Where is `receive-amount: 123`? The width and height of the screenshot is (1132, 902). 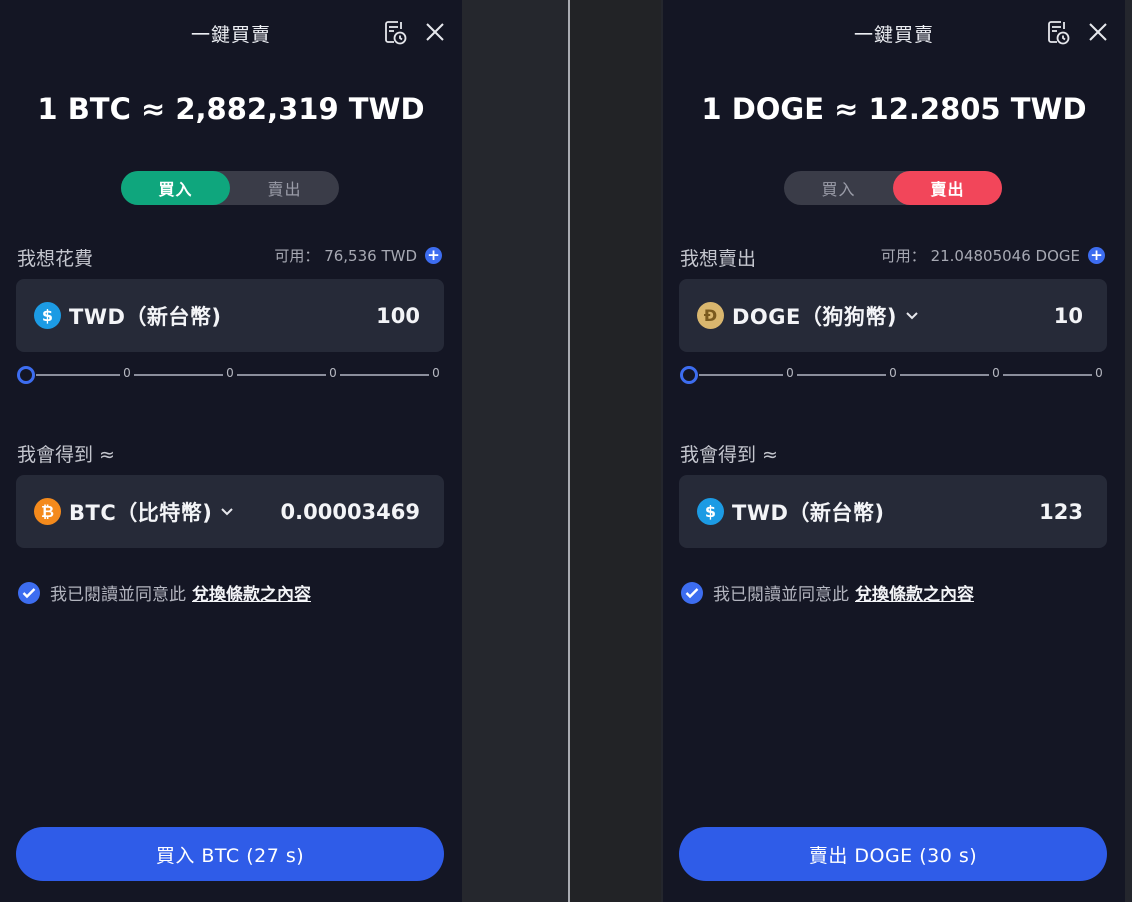
receive-amount: 123 is located at coordinates (1061, 511).